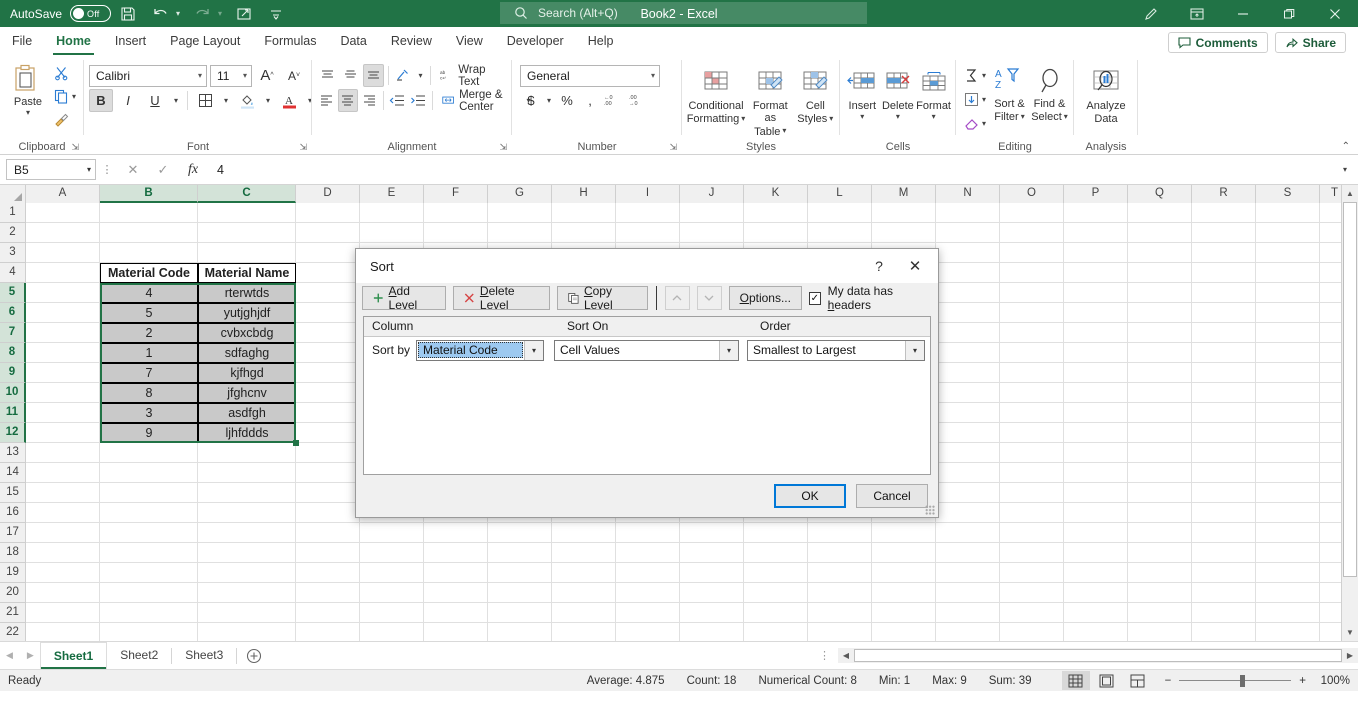  What do you see at coordinates (968, 593) in the screenshot?
I see `cell-N20` at bounding box center [968, 593].